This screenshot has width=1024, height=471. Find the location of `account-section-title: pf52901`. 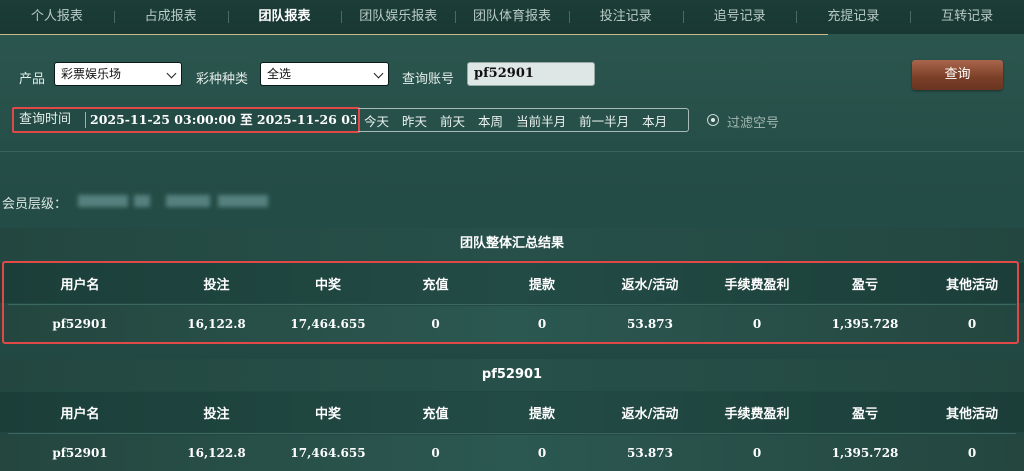

account-section-title: pf52901 is located at coordinates (512, 375).